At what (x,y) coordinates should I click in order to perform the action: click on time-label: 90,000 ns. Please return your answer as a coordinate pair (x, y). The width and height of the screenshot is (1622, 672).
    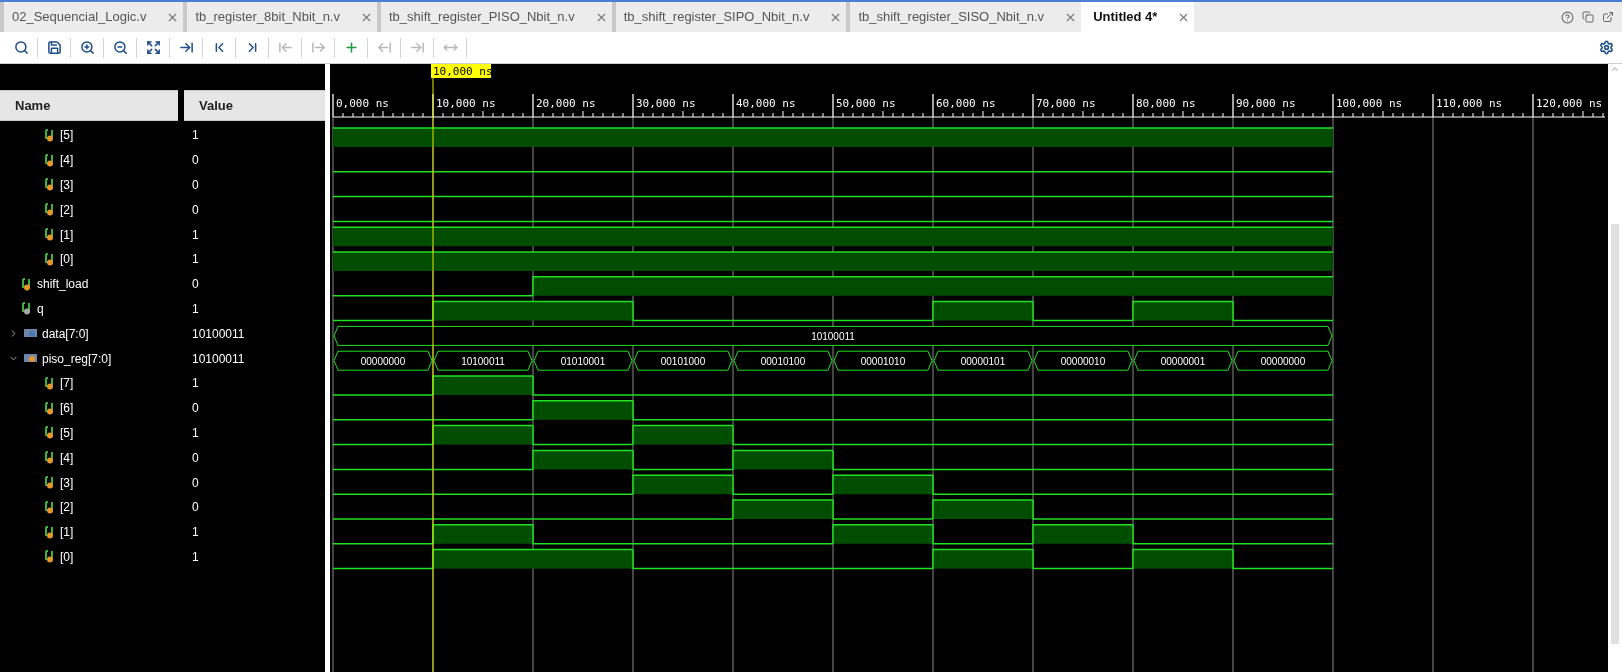
    Looking at the image, I should click on (1266, 103).